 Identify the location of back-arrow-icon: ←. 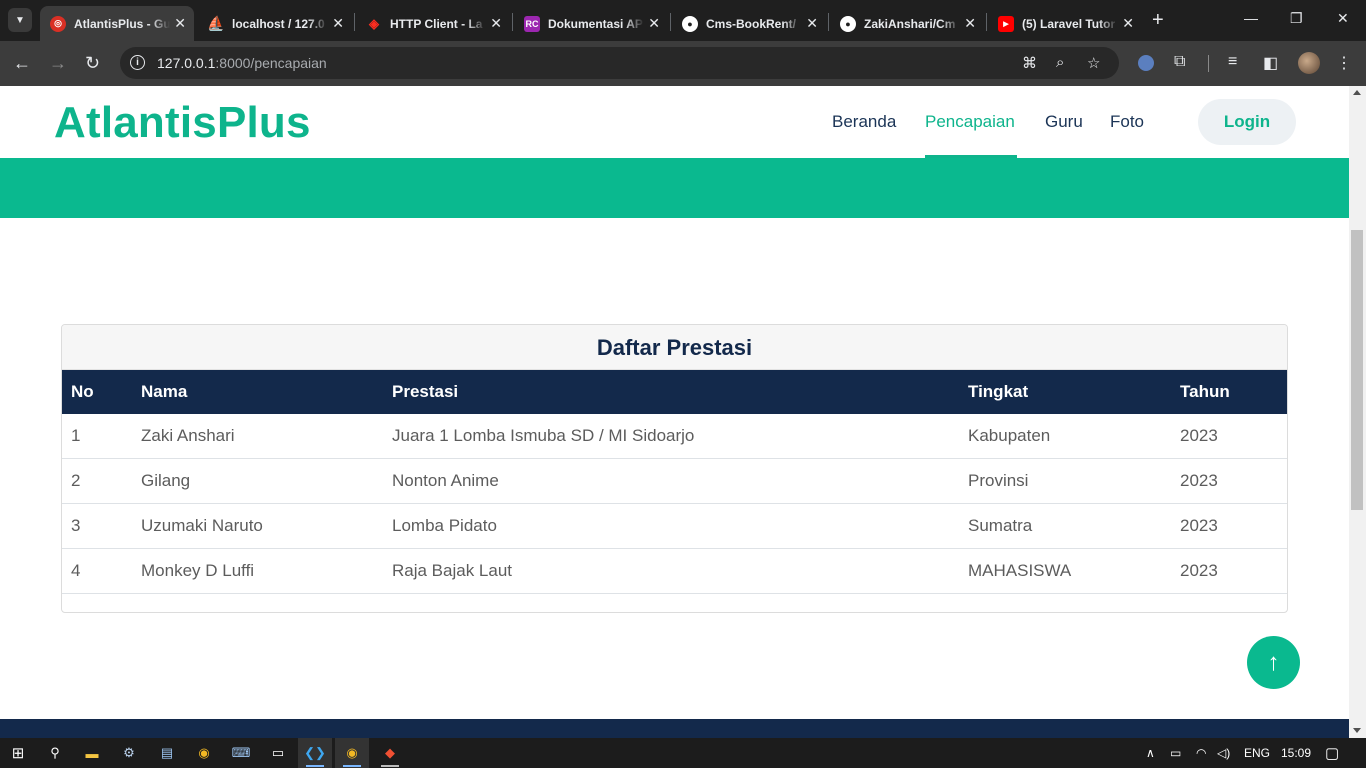
(22, 63).